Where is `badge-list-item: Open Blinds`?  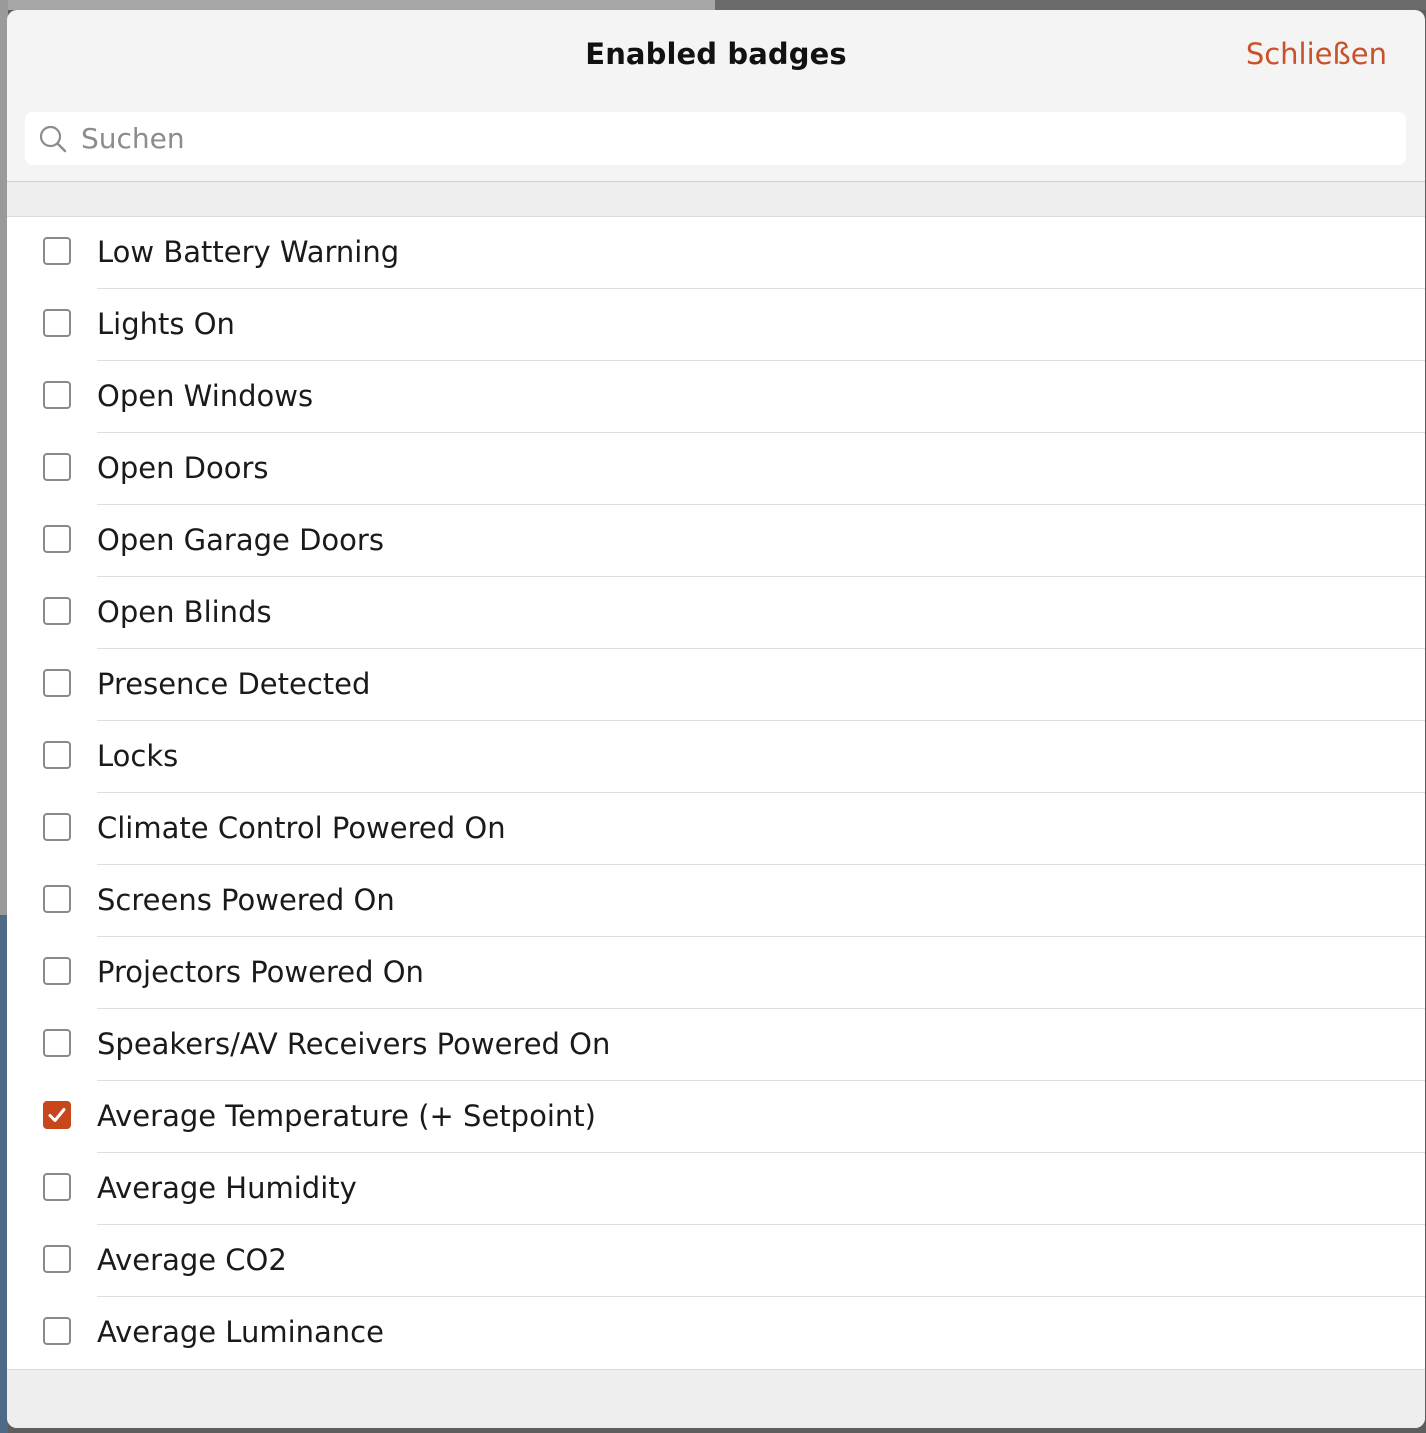 badge-list-item: Open Blinds is located at coordinates (716, 613).